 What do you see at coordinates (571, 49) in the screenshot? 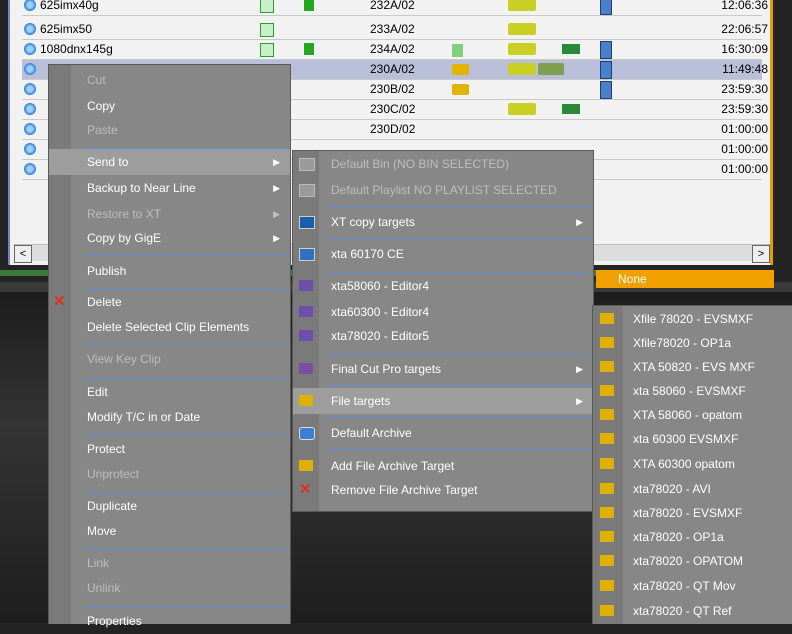
I see `card-icon` at bounding box center [571, 49].